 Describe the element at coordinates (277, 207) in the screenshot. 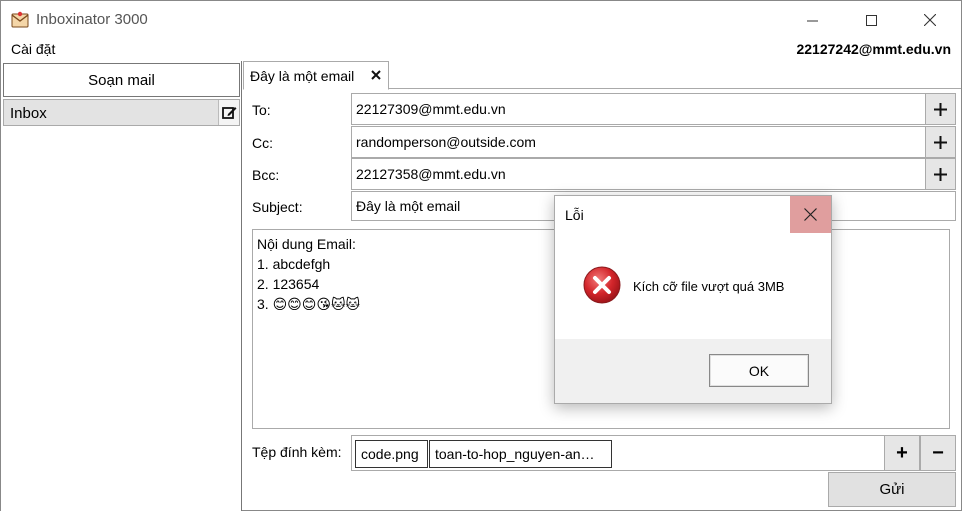

I see `subject-label: Subject:` at that location.